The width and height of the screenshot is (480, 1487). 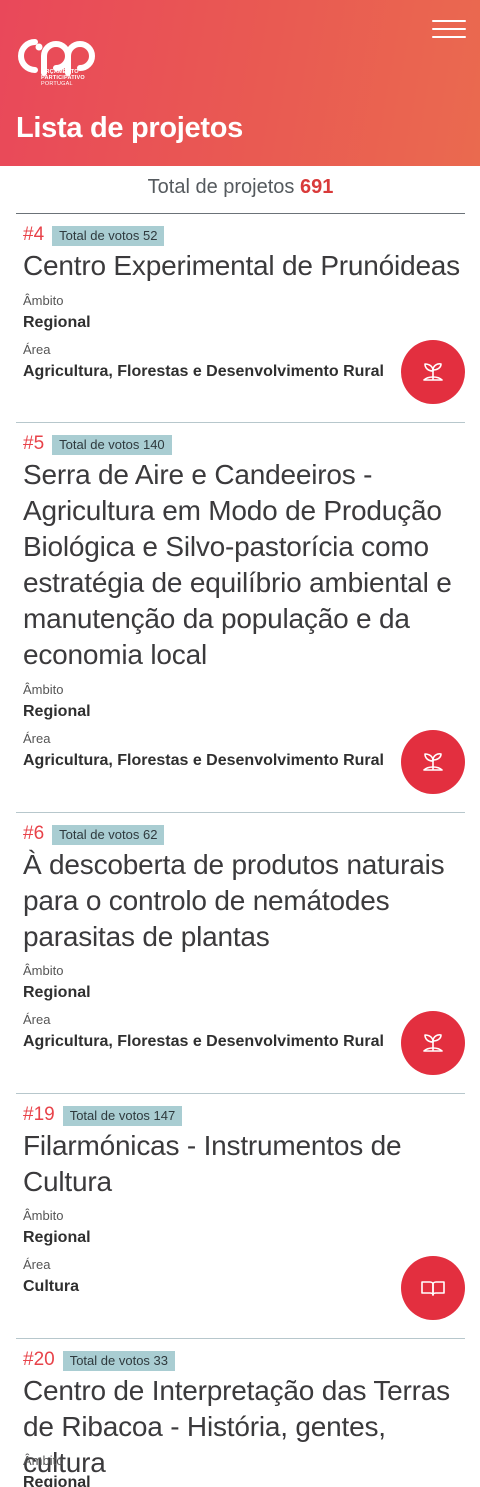 I want to click on project-title-line: de Ribacoa - História, gentes, cultura, so click(x=204, y=1444).